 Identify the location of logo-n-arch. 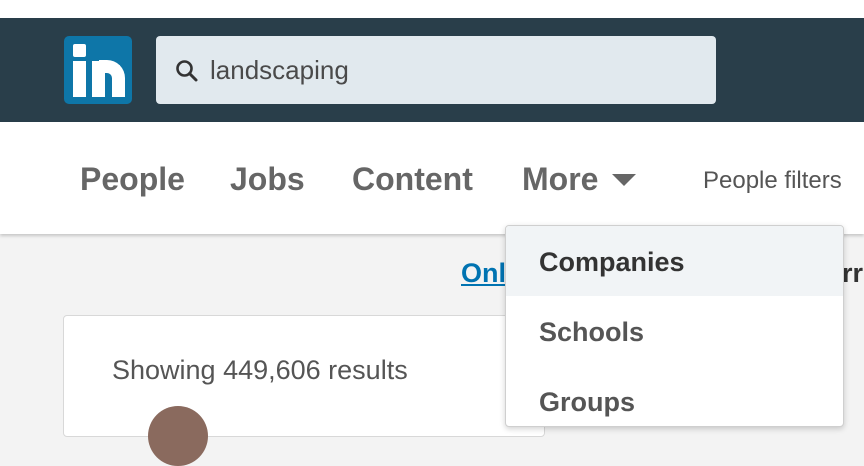
(112, 78).